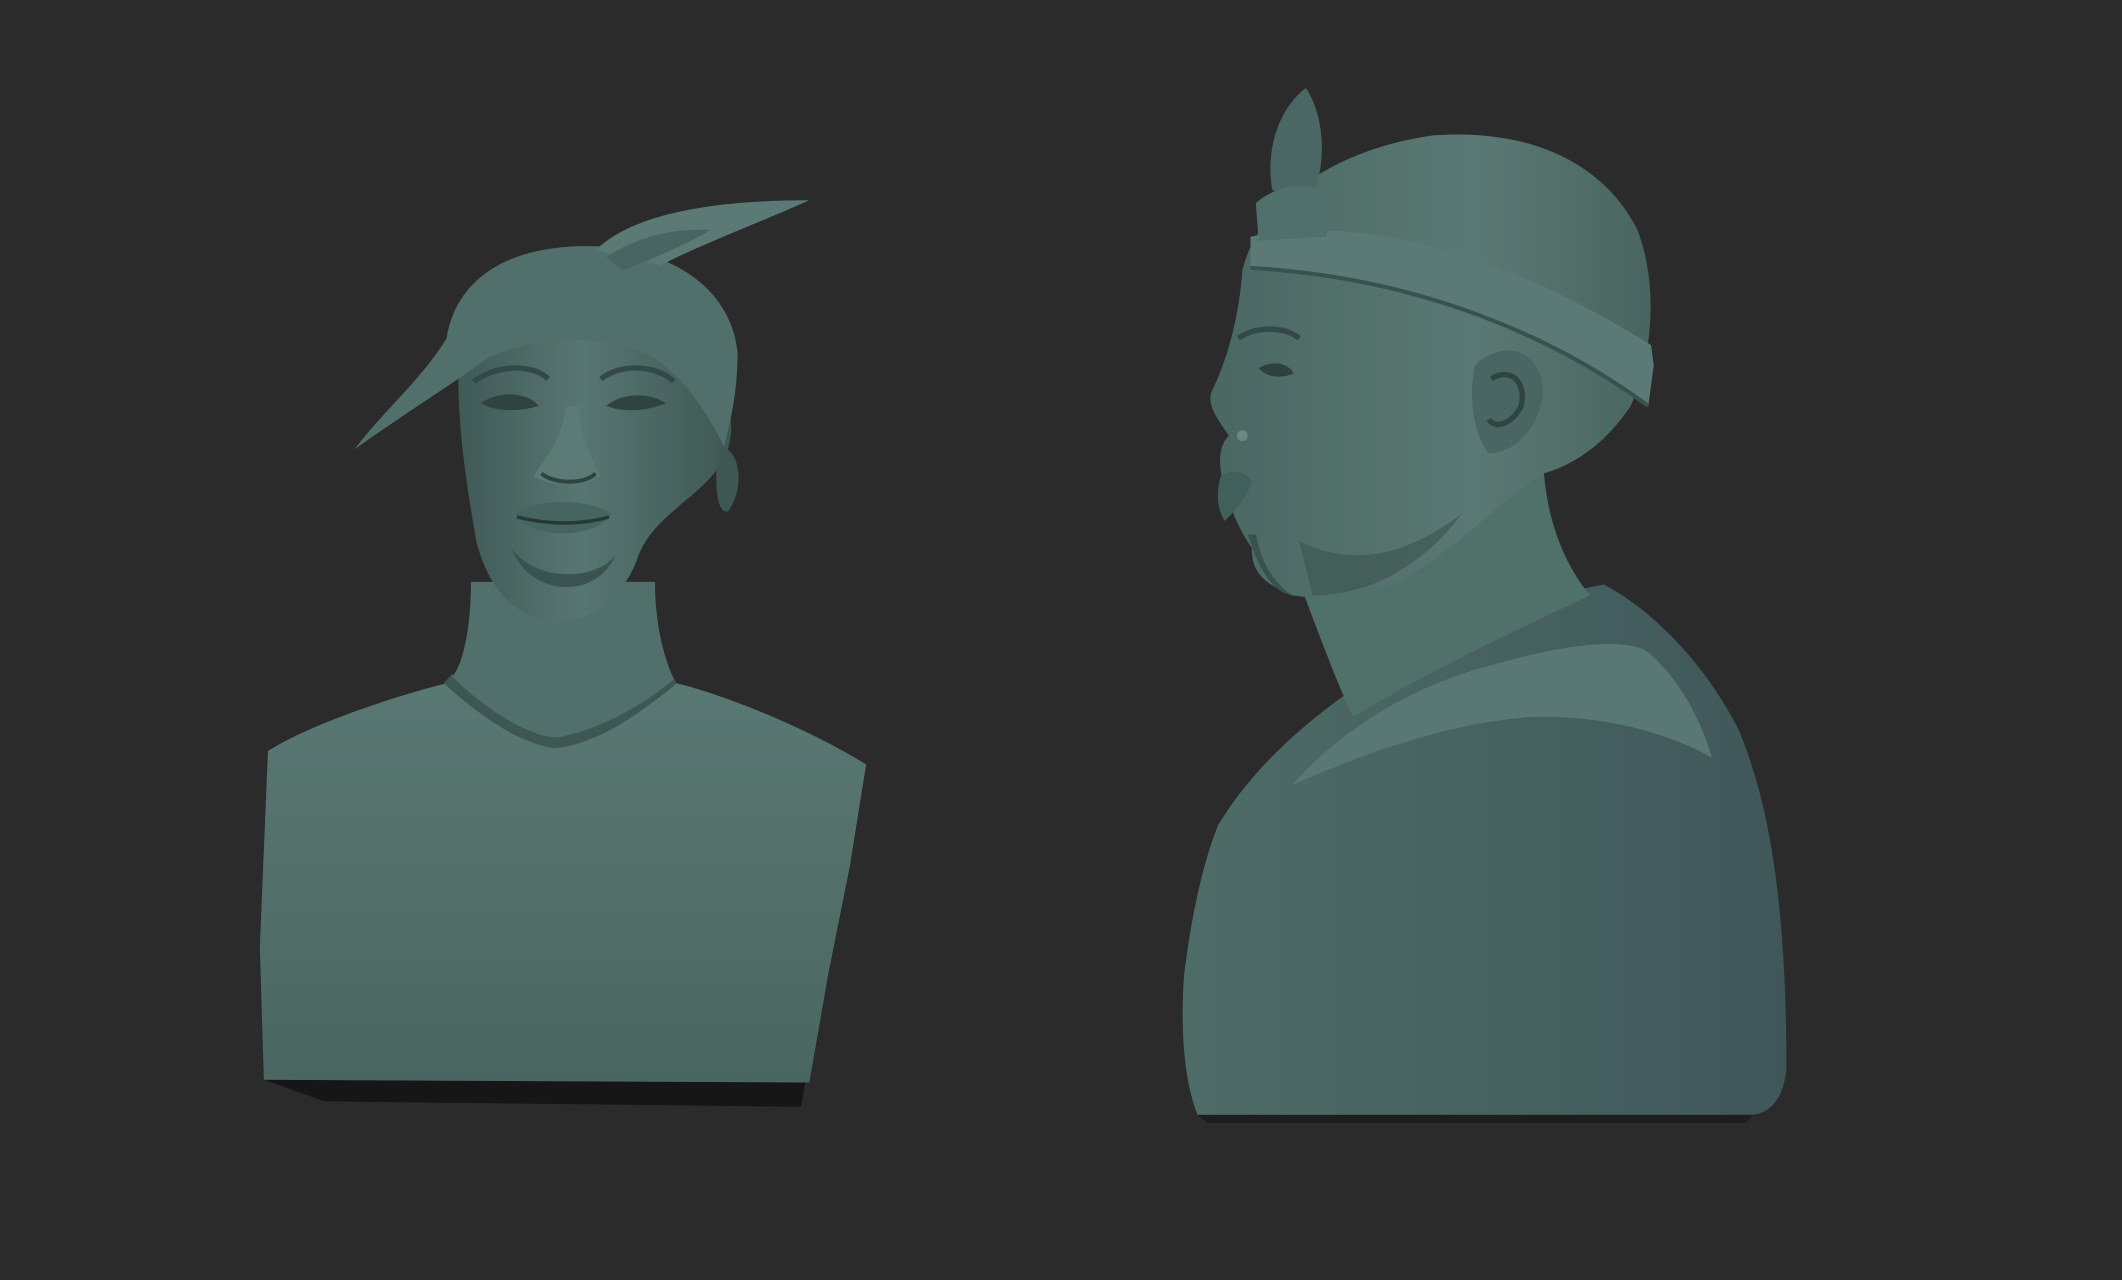  Describe the element at coordinates (1475, 1119) in the screenshot. I see `side-bust-base-shadow` at that location.